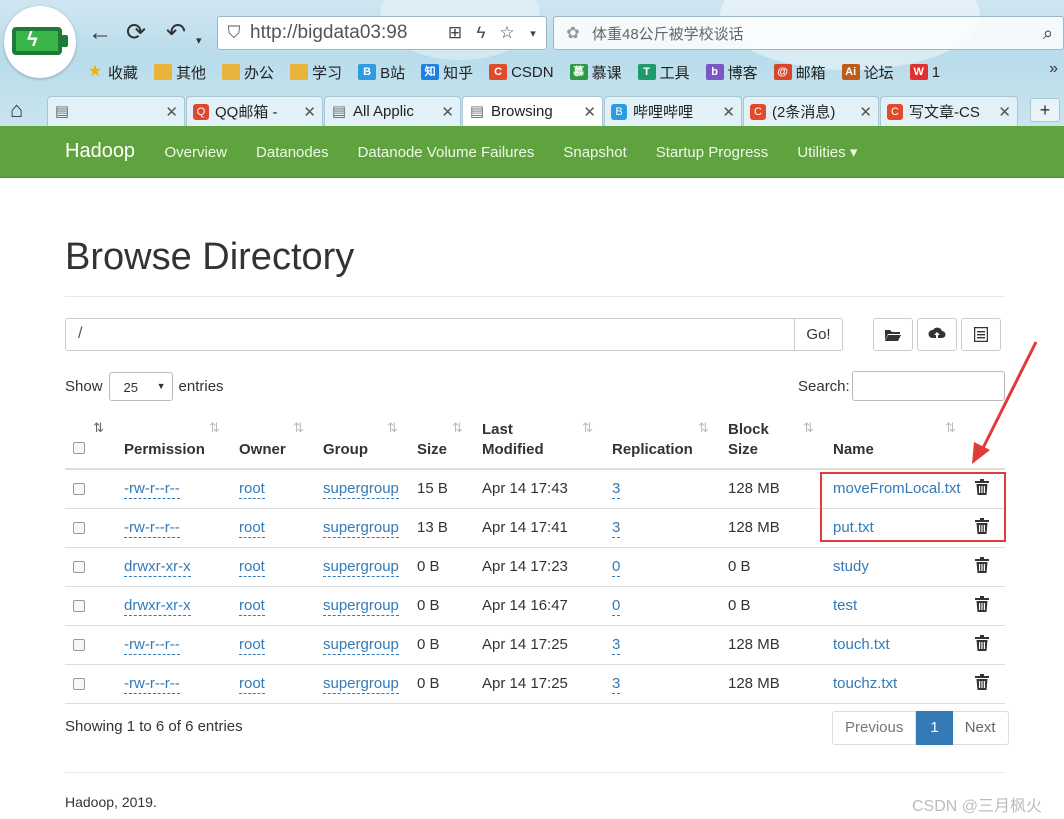  Describe the element at coordinates (949, 111) in the screenshot. I see `browser-tab: C 写文章-CS ✕` at that location.